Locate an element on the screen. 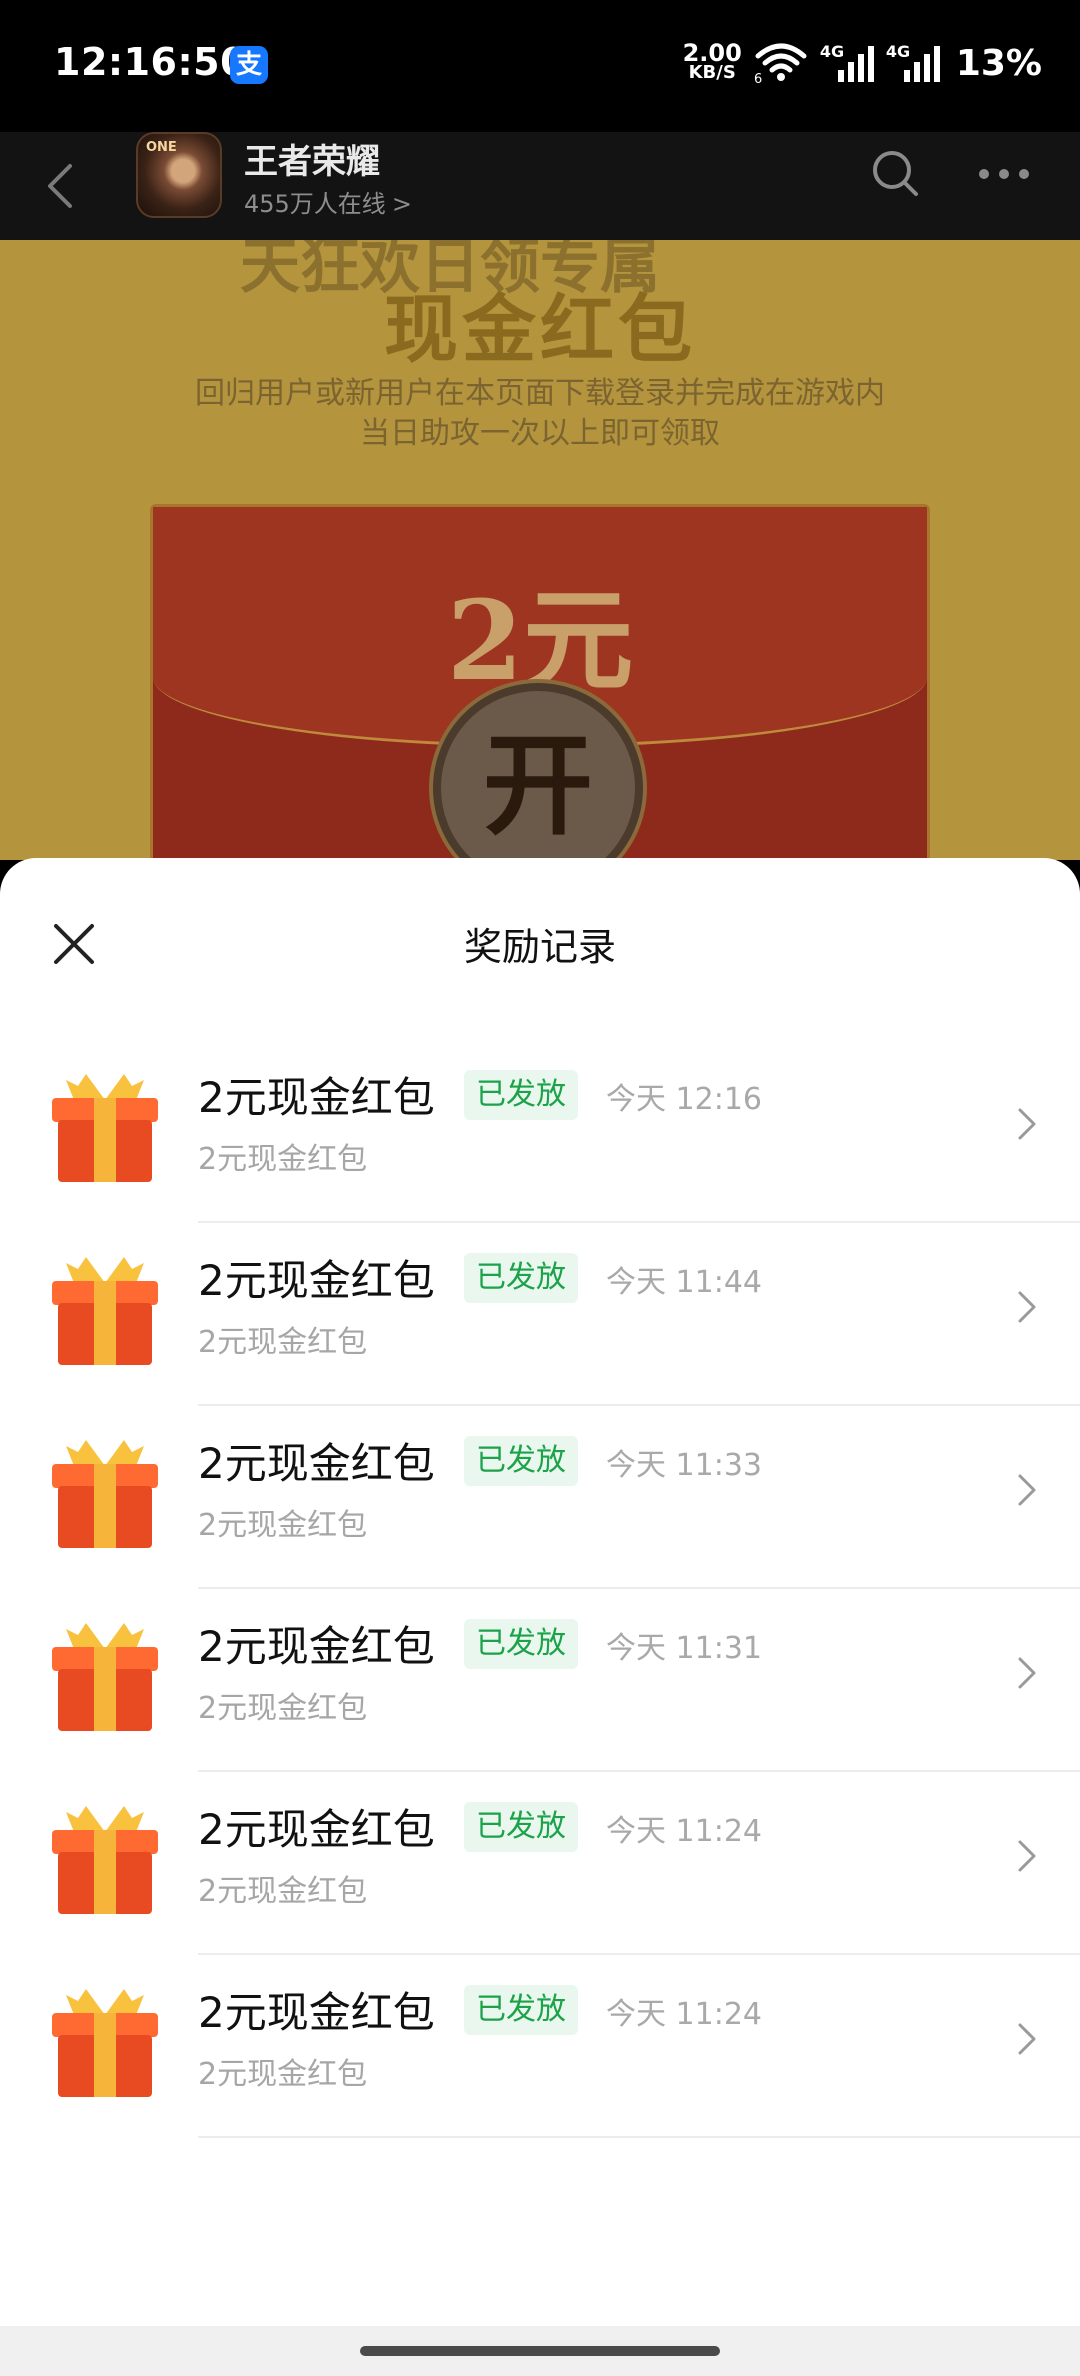 The height and width of the screenshot is (2376, 1080). alipay-notification-icon: 支 is located at coordinates (249, 65).